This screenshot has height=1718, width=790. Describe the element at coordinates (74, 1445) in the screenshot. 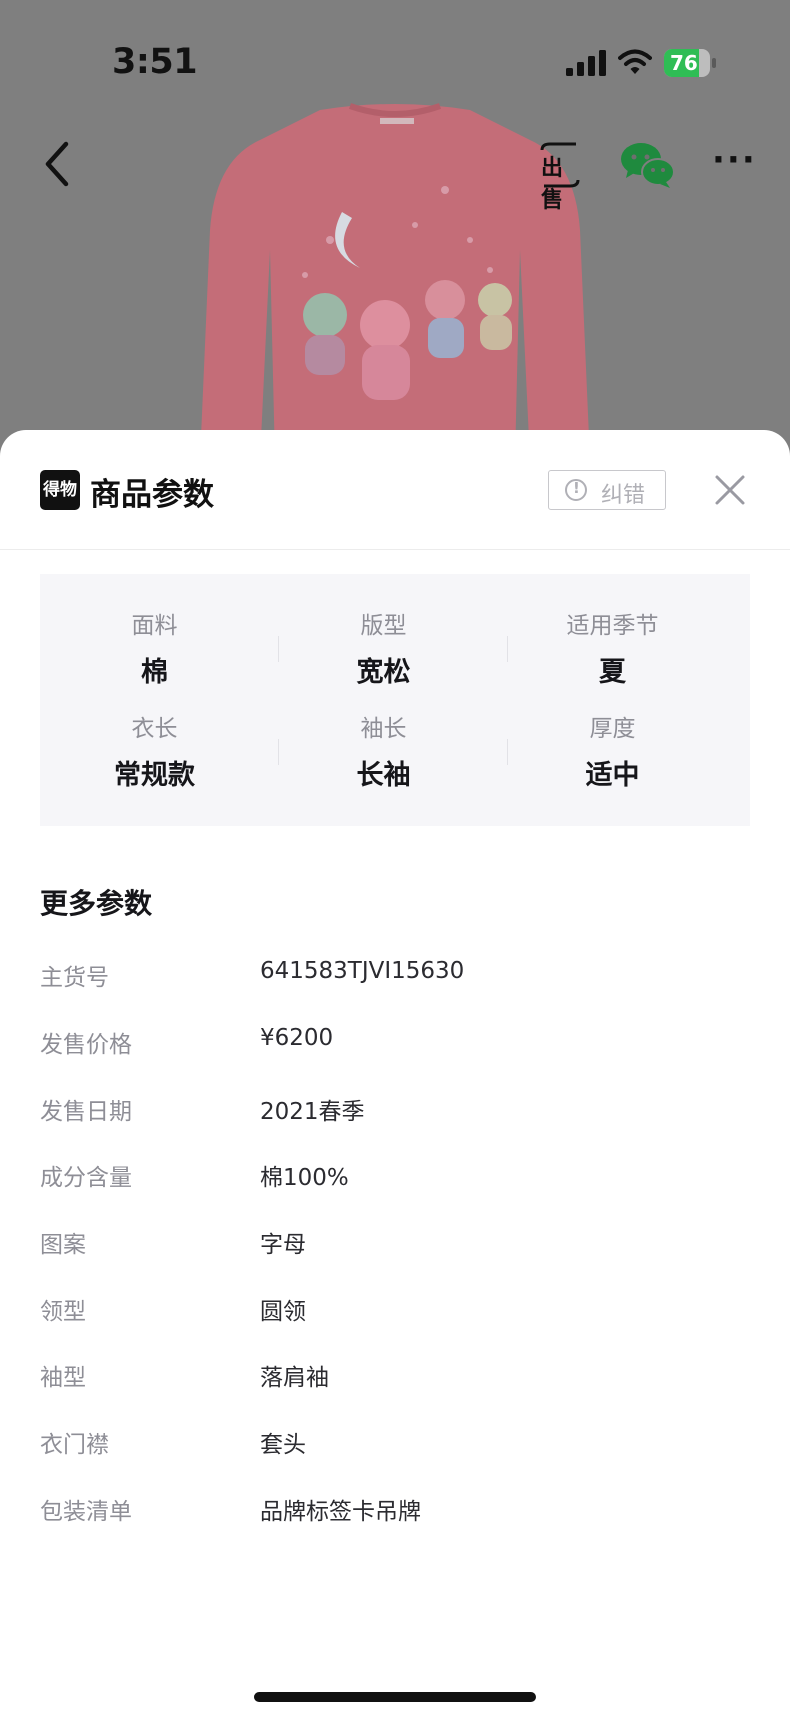

I see `param-key: 衣门襟` at that location.